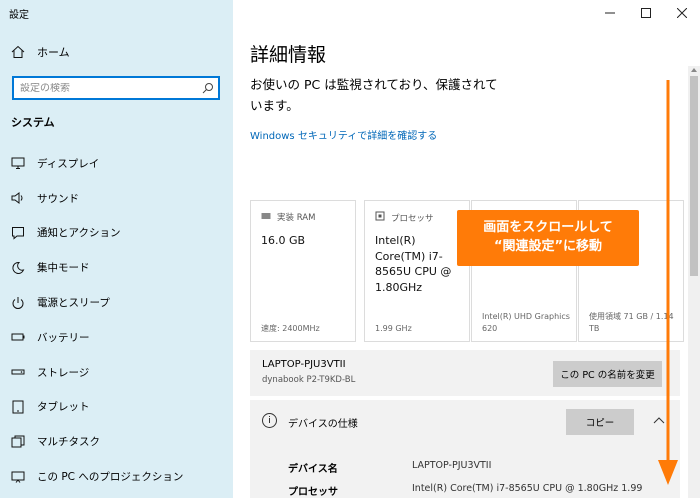 Image resolution: width=700 pixels, height=498 pixels. I want to click on sidebar-item-projection: この PC へのプロジェクション, so click(116, 476).